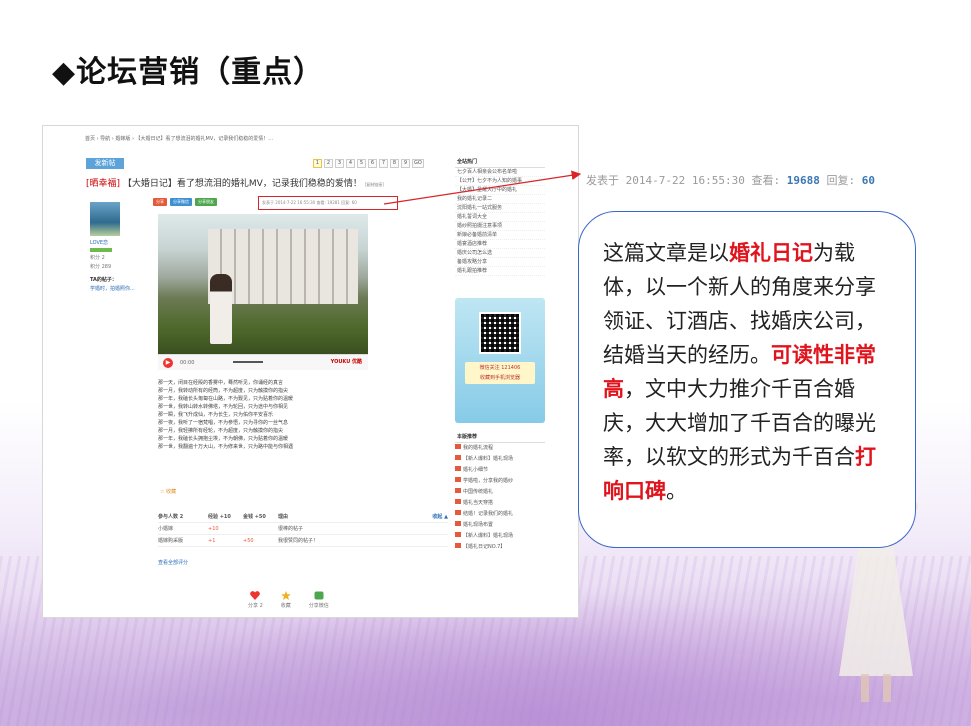 The width and height of the screenshot is (971, 726). Describe the element at coordinates (500, 360) in the screenshot. I see `wechat-qr-card: 微信关注 121406 收藏到手机浏览器` at that location.